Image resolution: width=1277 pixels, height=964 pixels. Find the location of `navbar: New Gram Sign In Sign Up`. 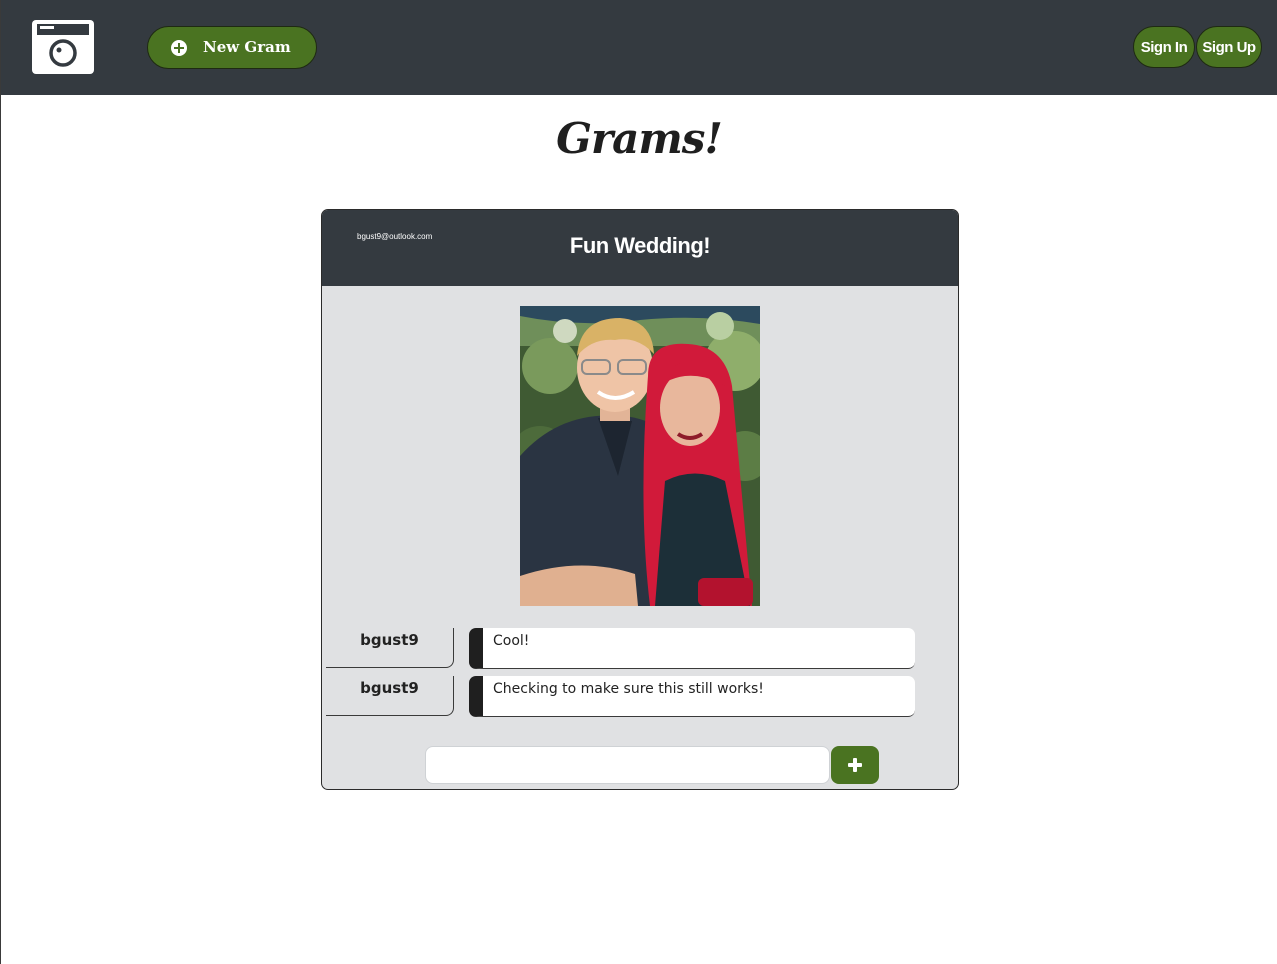

navbar: New Gram Sign In Sign Up is located at coordinates (639, 47).